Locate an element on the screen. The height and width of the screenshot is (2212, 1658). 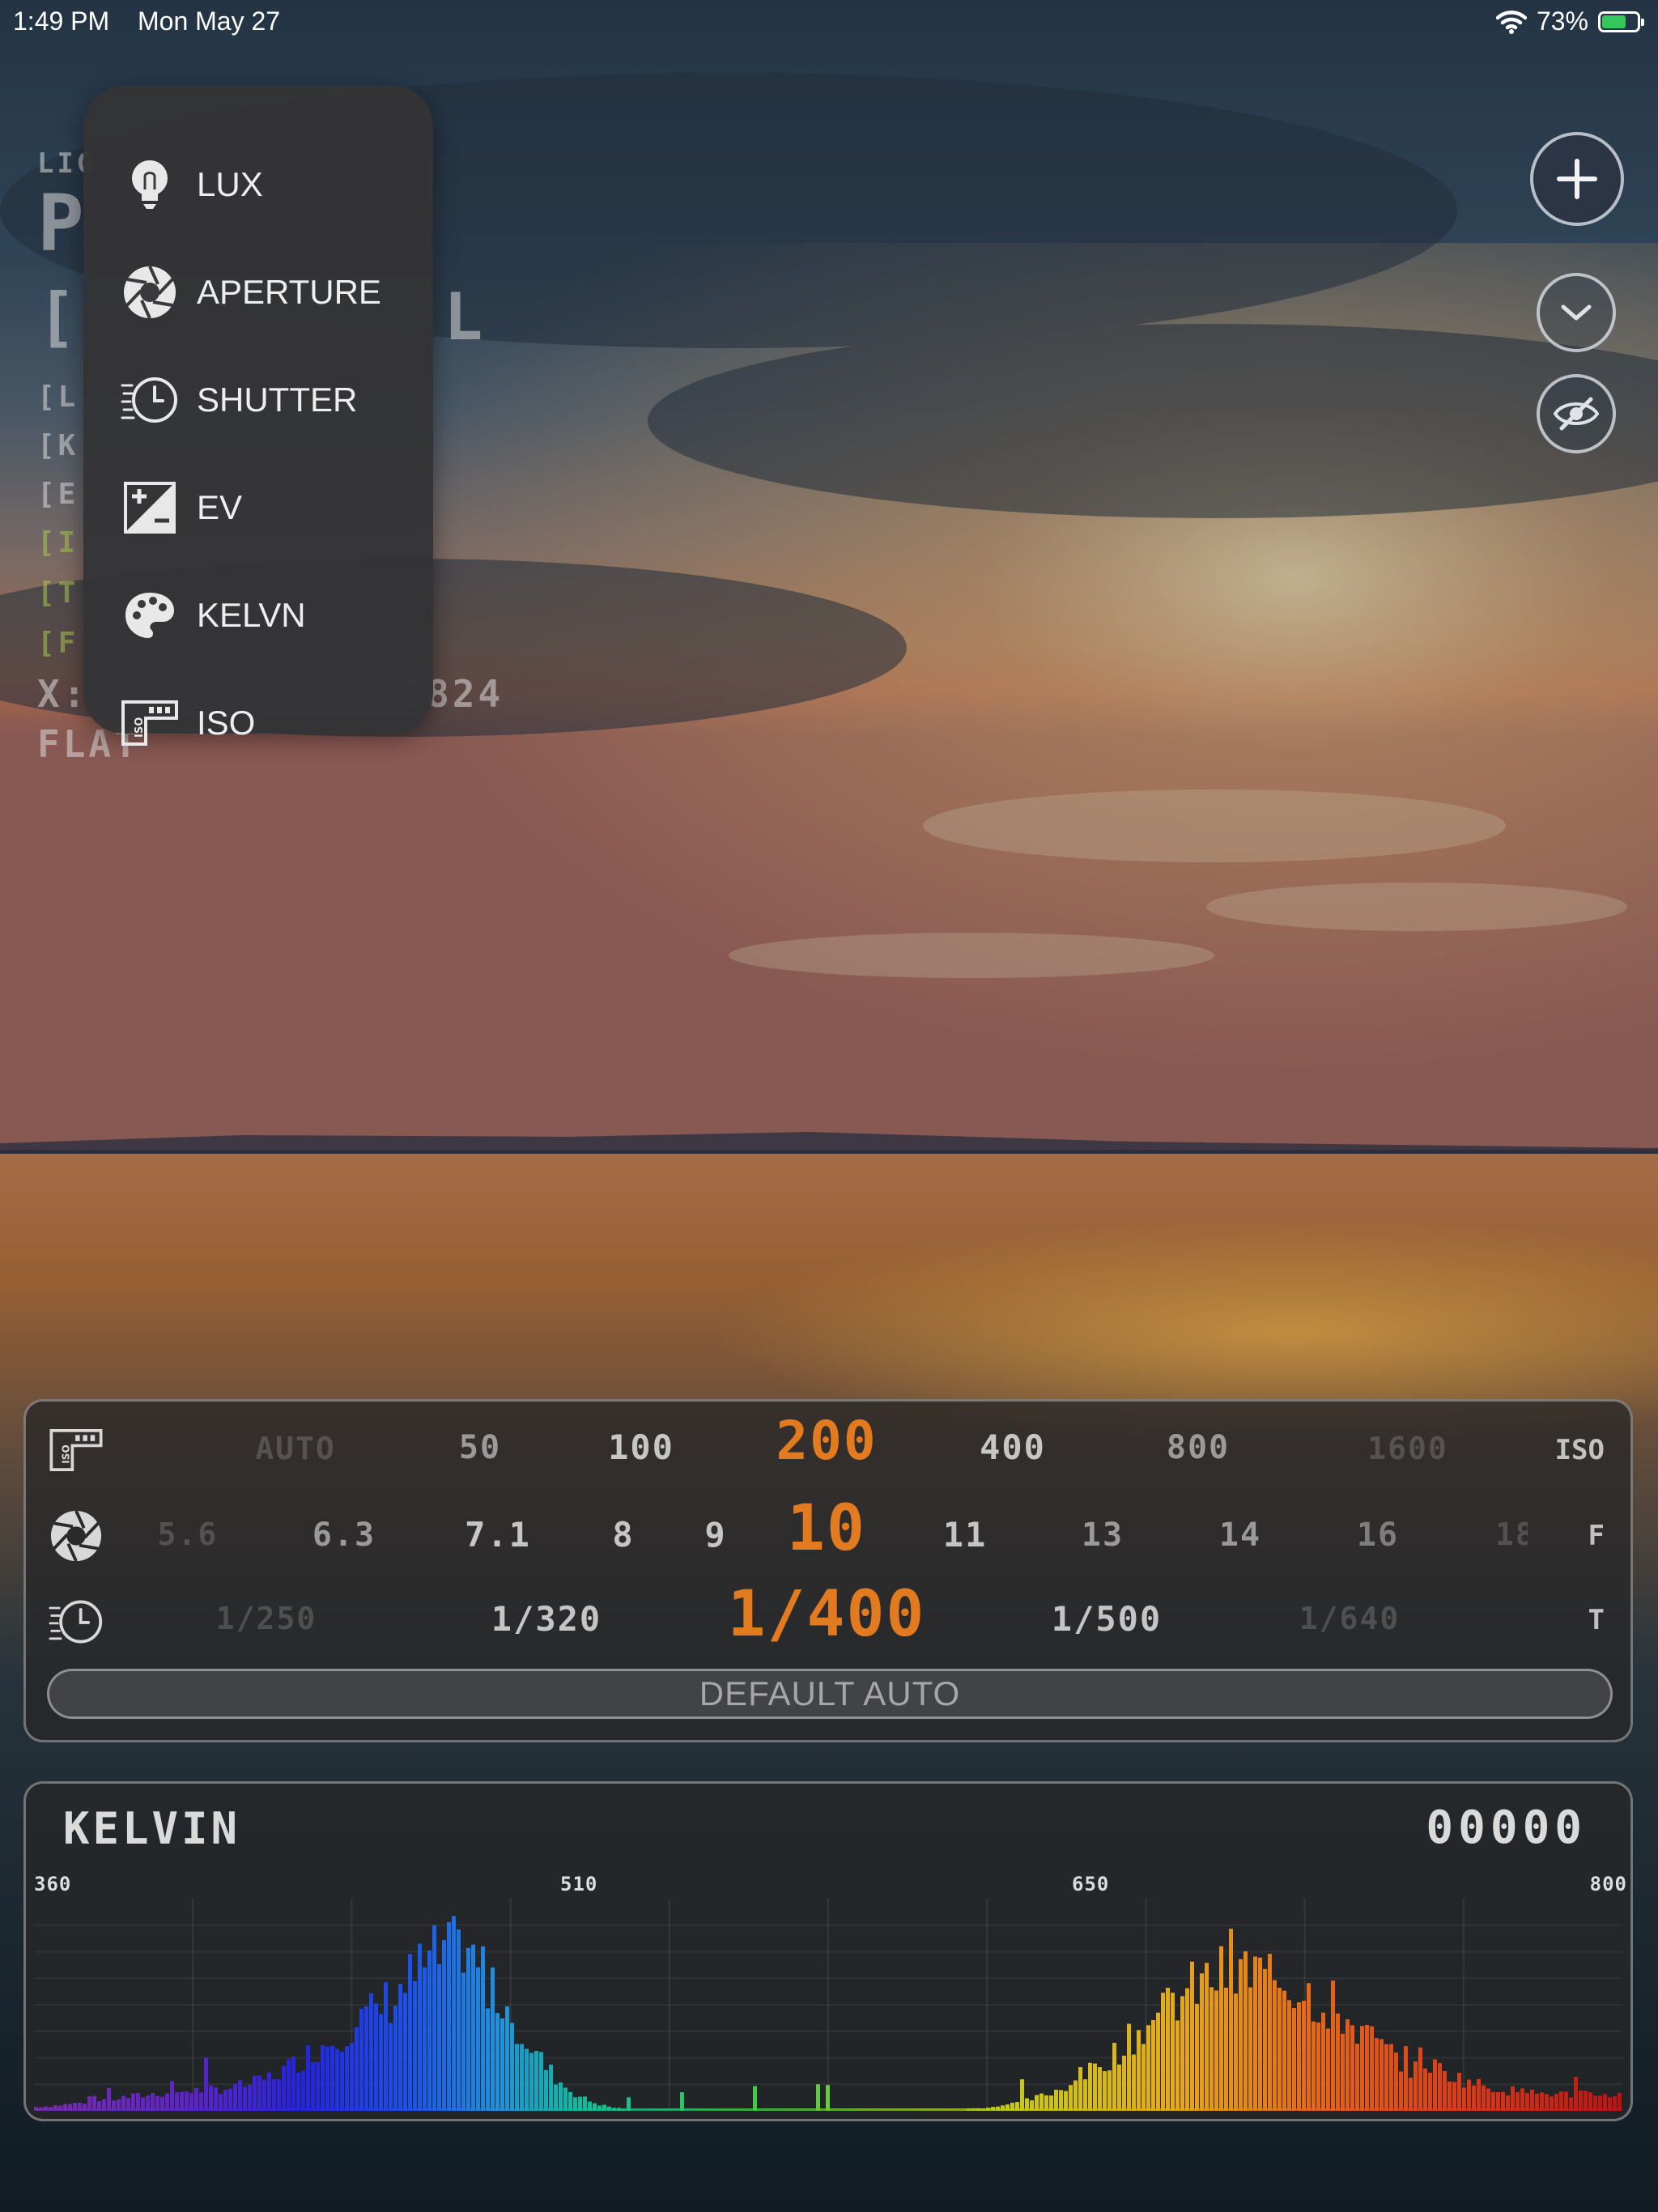
iso-dial-row: ISO AUTO 50 100 200 400 800 1600 ISO is located at coordinates (828, 1449).